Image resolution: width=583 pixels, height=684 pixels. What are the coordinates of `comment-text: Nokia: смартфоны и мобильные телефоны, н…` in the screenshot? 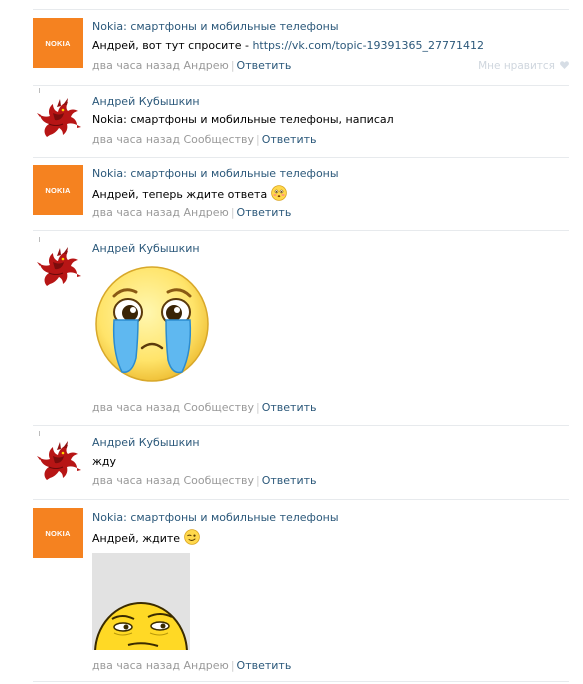 It's located at (243, 119).